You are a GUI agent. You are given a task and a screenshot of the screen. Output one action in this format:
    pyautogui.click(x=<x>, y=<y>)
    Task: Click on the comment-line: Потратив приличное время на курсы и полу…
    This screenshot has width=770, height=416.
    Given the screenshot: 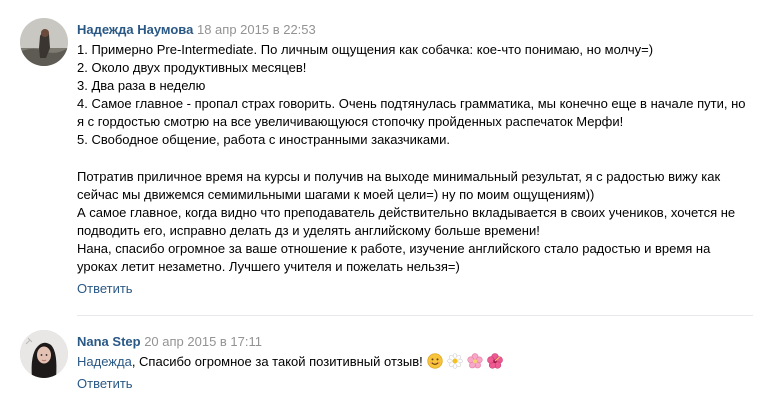 What is the action you would take?
    pyautogui.click(x=400, y=185)
    